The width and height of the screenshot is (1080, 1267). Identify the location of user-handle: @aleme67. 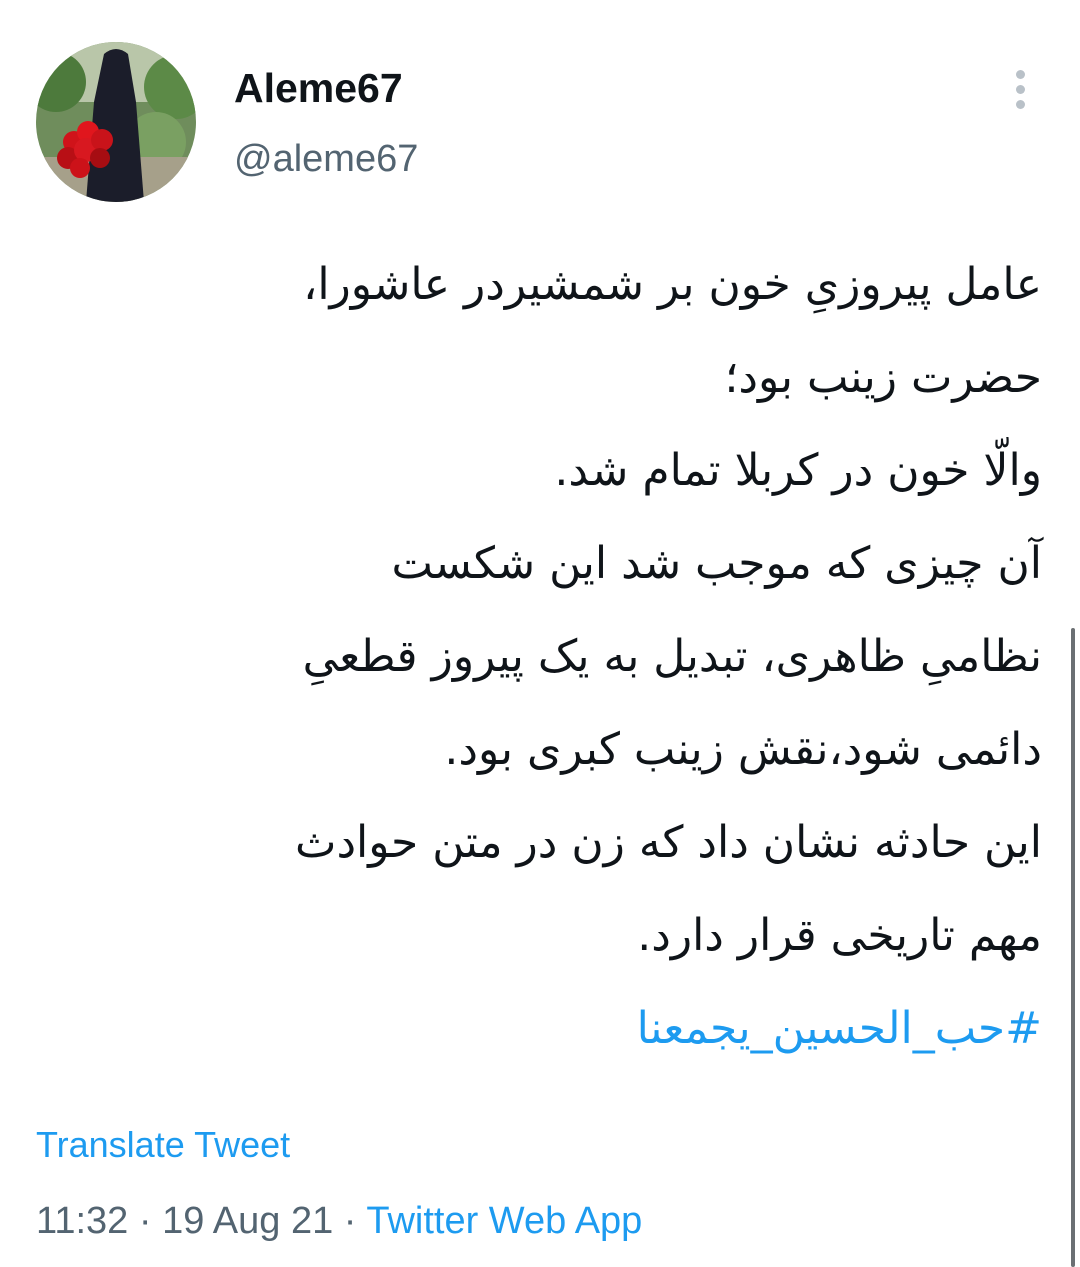
(326, 159).